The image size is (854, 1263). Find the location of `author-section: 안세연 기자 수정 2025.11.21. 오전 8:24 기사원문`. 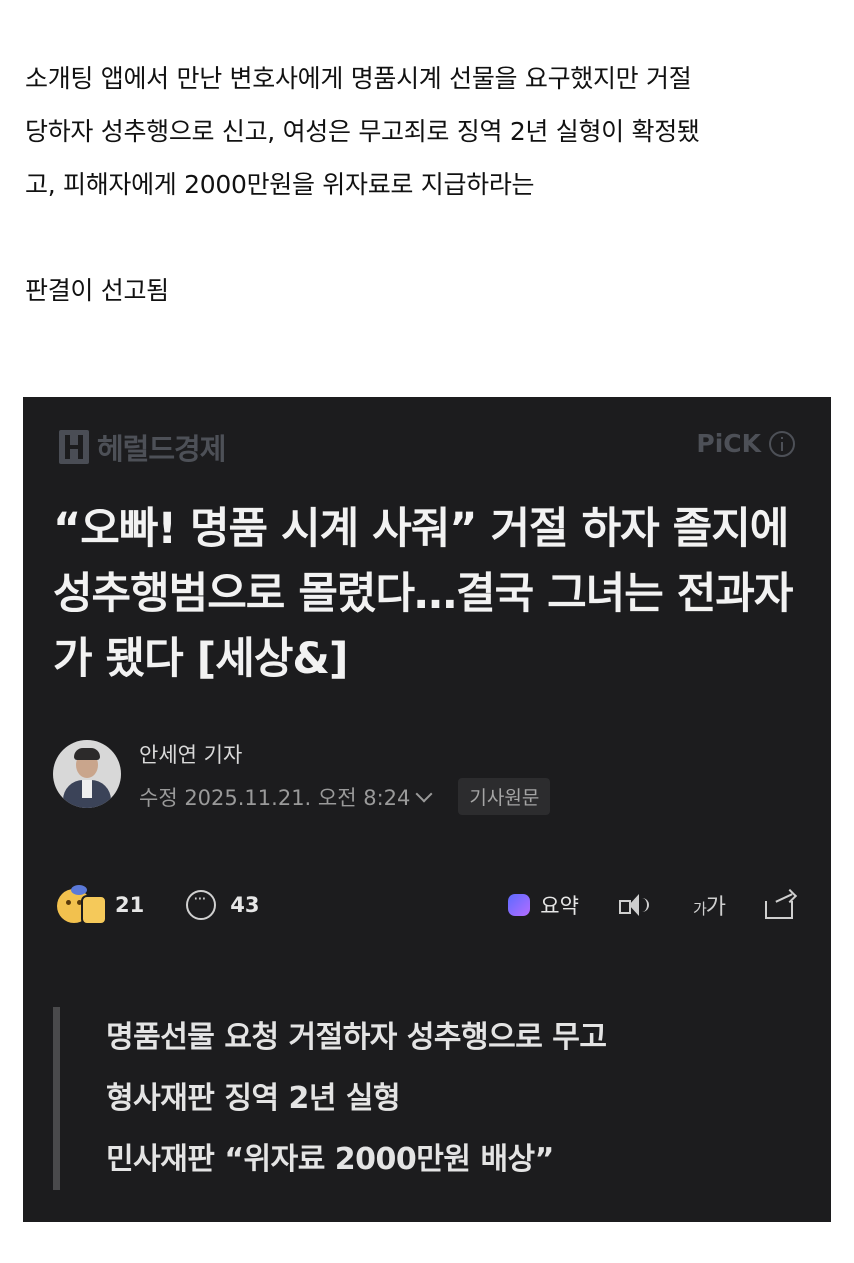

author-section: 안세연 기자 수정 2025.11.21. 오전 8:24 기사원문 is located at coordinates (302, 777).